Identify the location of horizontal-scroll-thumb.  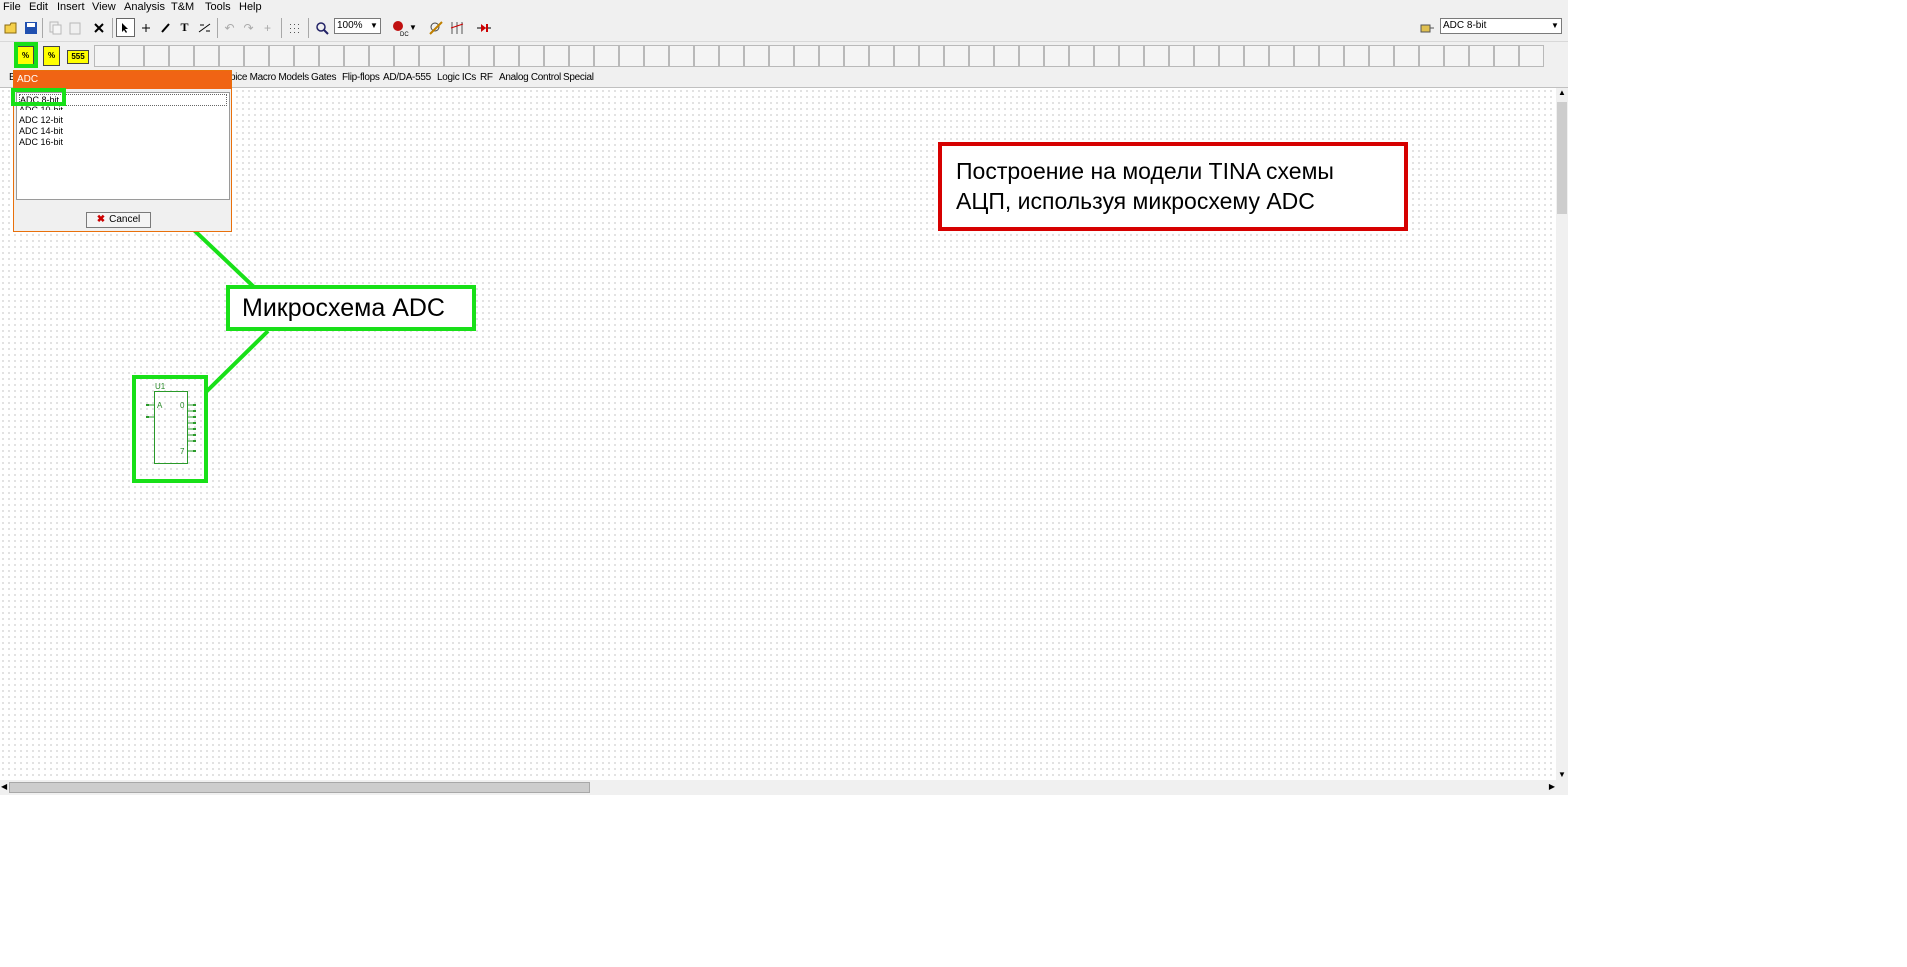
(299, 787).